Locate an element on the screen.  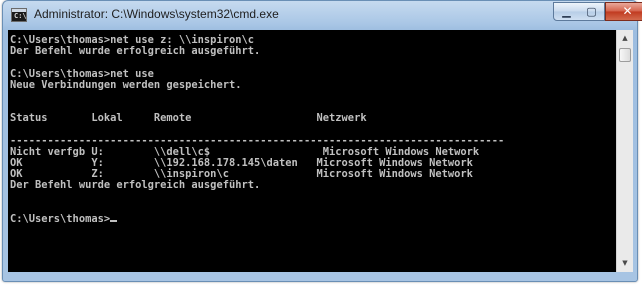
minimize-button: ▁ is located at coordinates (566, 11).